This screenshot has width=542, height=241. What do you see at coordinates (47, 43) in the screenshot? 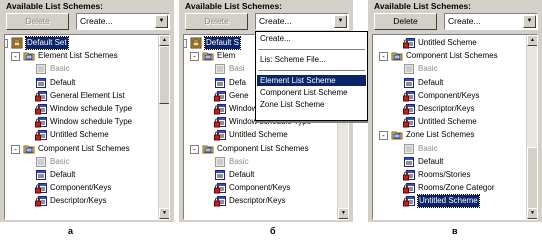
I see `tree-row-label: Default Set` at bounding box center [47, 43].